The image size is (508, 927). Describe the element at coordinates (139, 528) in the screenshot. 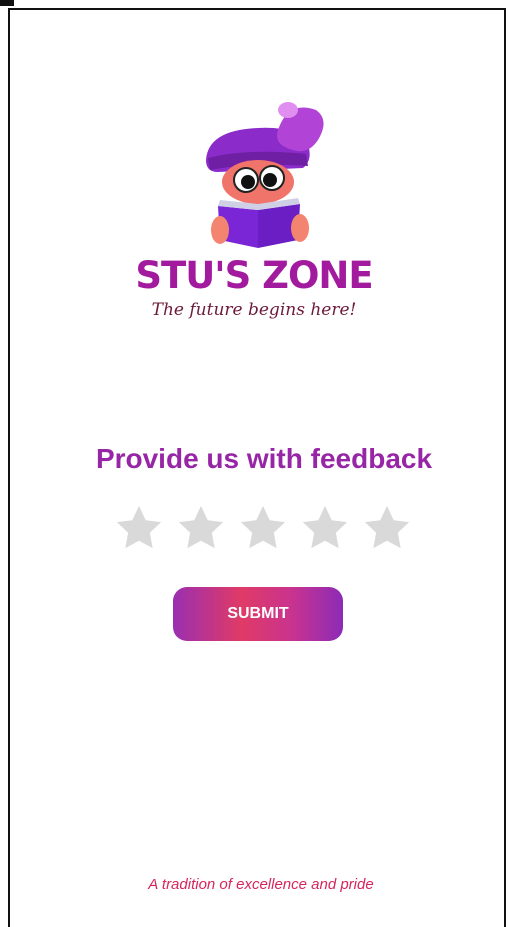

I see `star-1-icon` at that location.